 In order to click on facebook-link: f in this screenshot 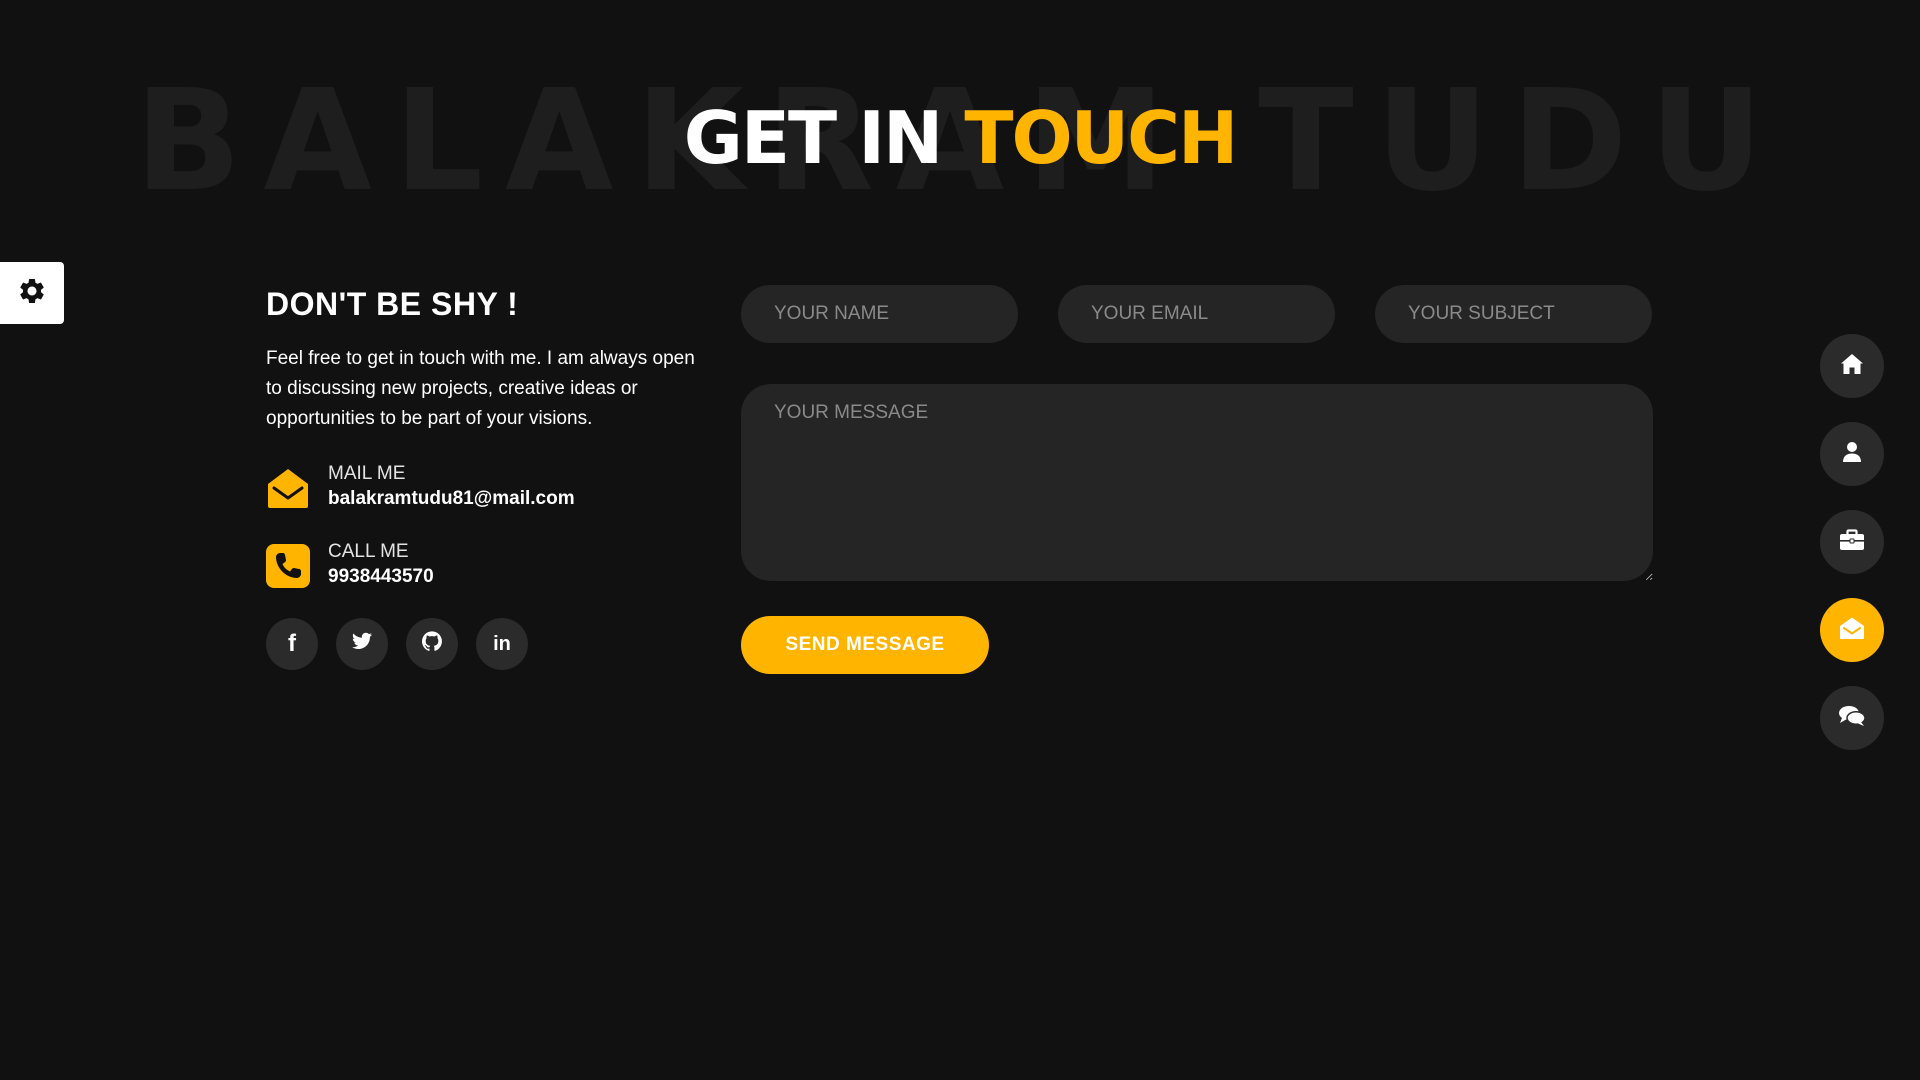, I will do `click(292, 644)`.